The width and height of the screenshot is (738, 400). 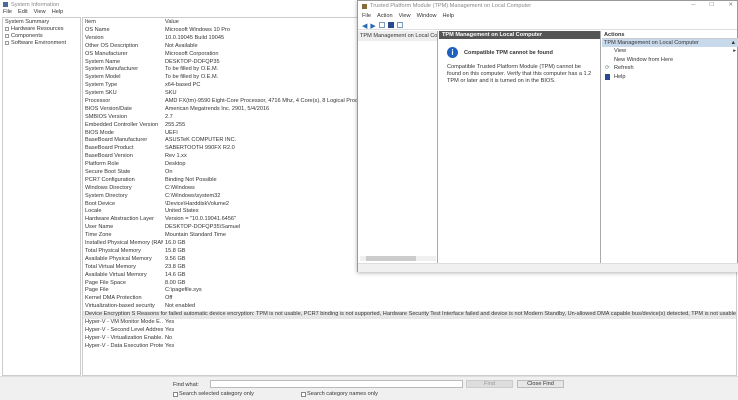 What do you see at coordinates (40, 13) in the screenshot?
I see `menu-view: View` at bounding box center [40, 13].